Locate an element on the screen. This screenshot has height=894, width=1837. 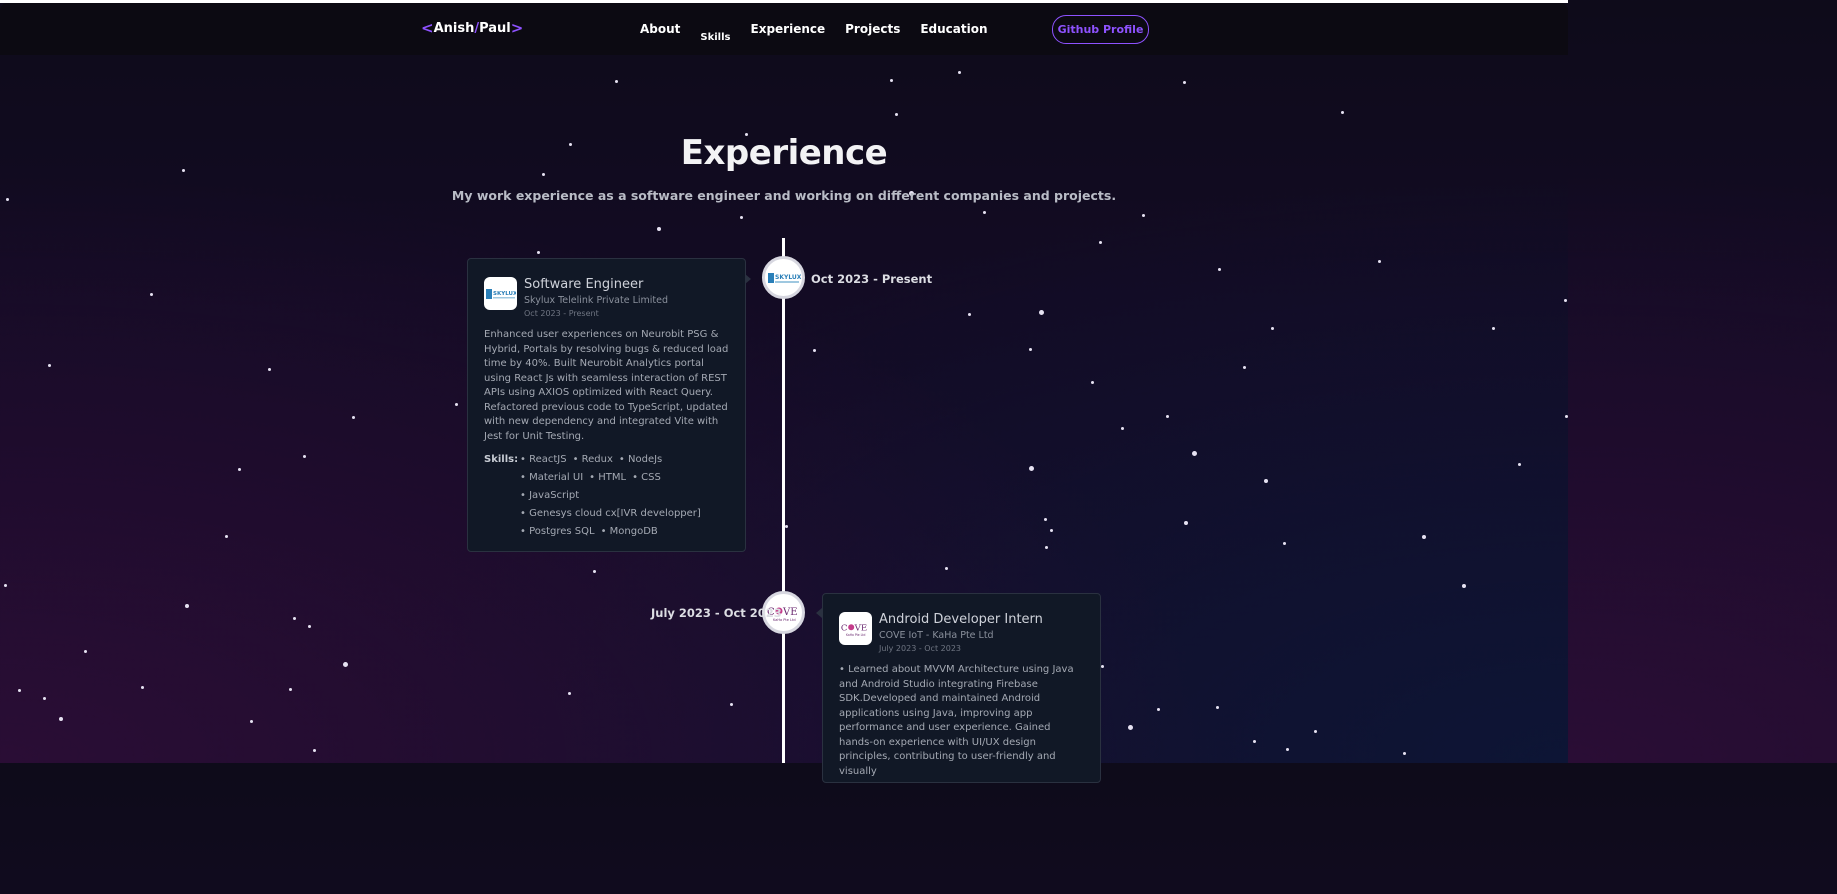
skills-label: Skills: is located at coordinates (501, 459).